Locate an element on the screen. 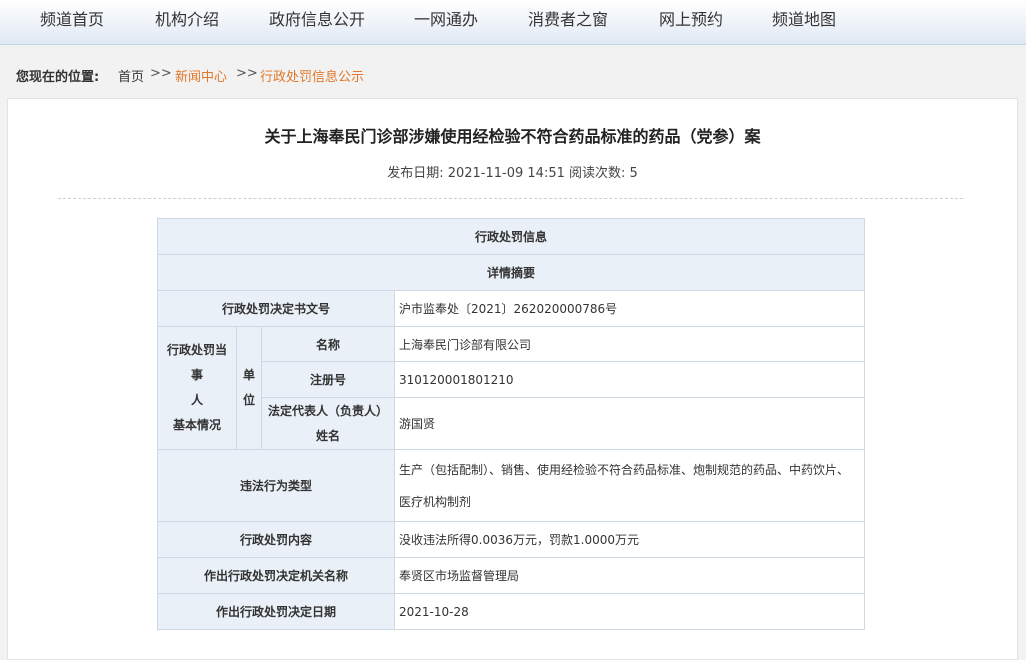  nav-consumer: 消费者之窗 is located at coordinates (568, 22).